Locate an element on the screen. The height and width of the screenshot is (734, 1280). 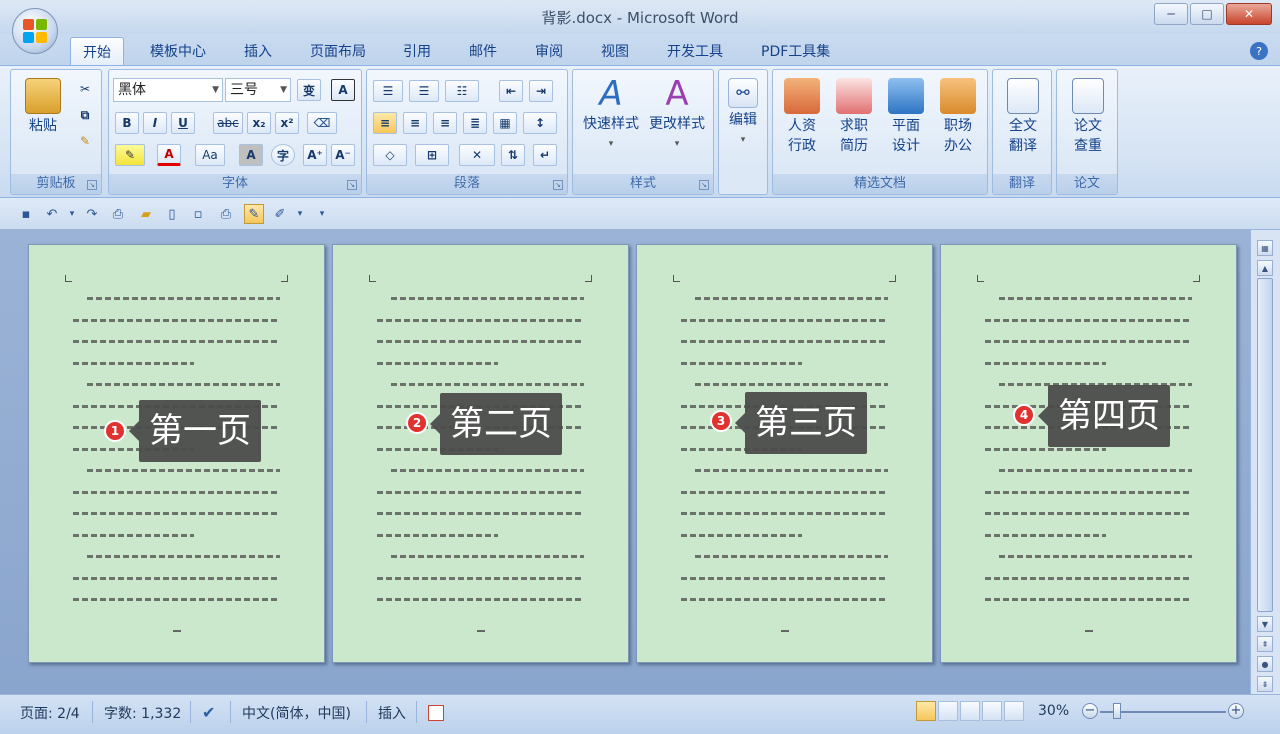
pen-dropdown-icon: ▾ is located at coordinates (300, 214).